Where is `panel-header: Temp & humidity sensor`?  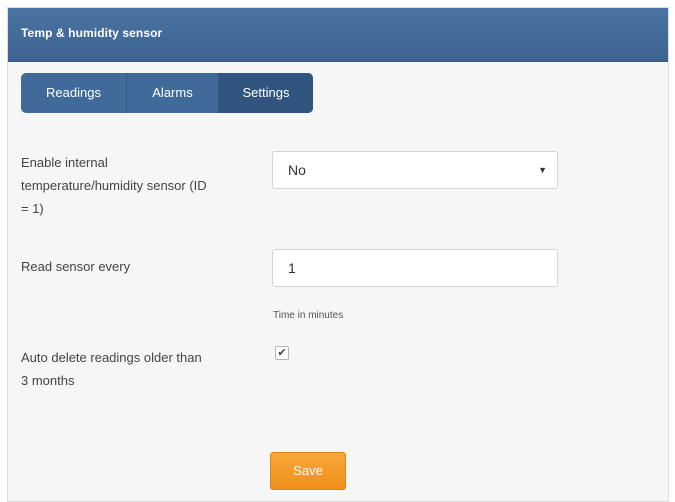 panel-header: Temp & humidity sensor is located at coordinates (338, 35).